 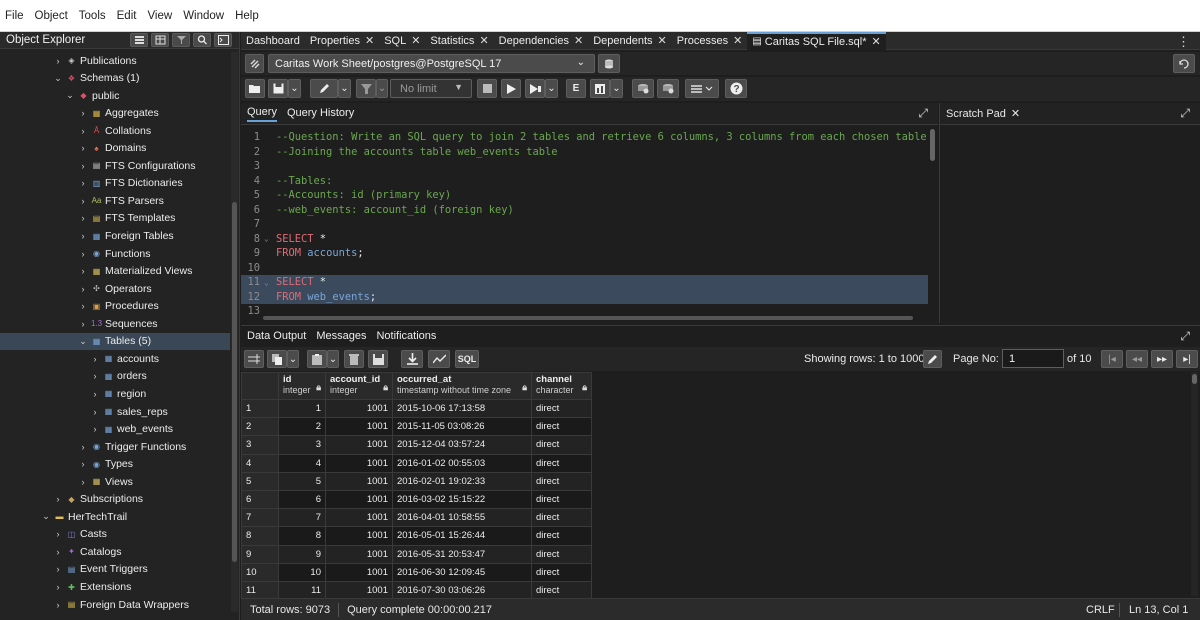 I want to click on table-cell: 2015-10-06 17:13:58, so click(x=462, y=408).